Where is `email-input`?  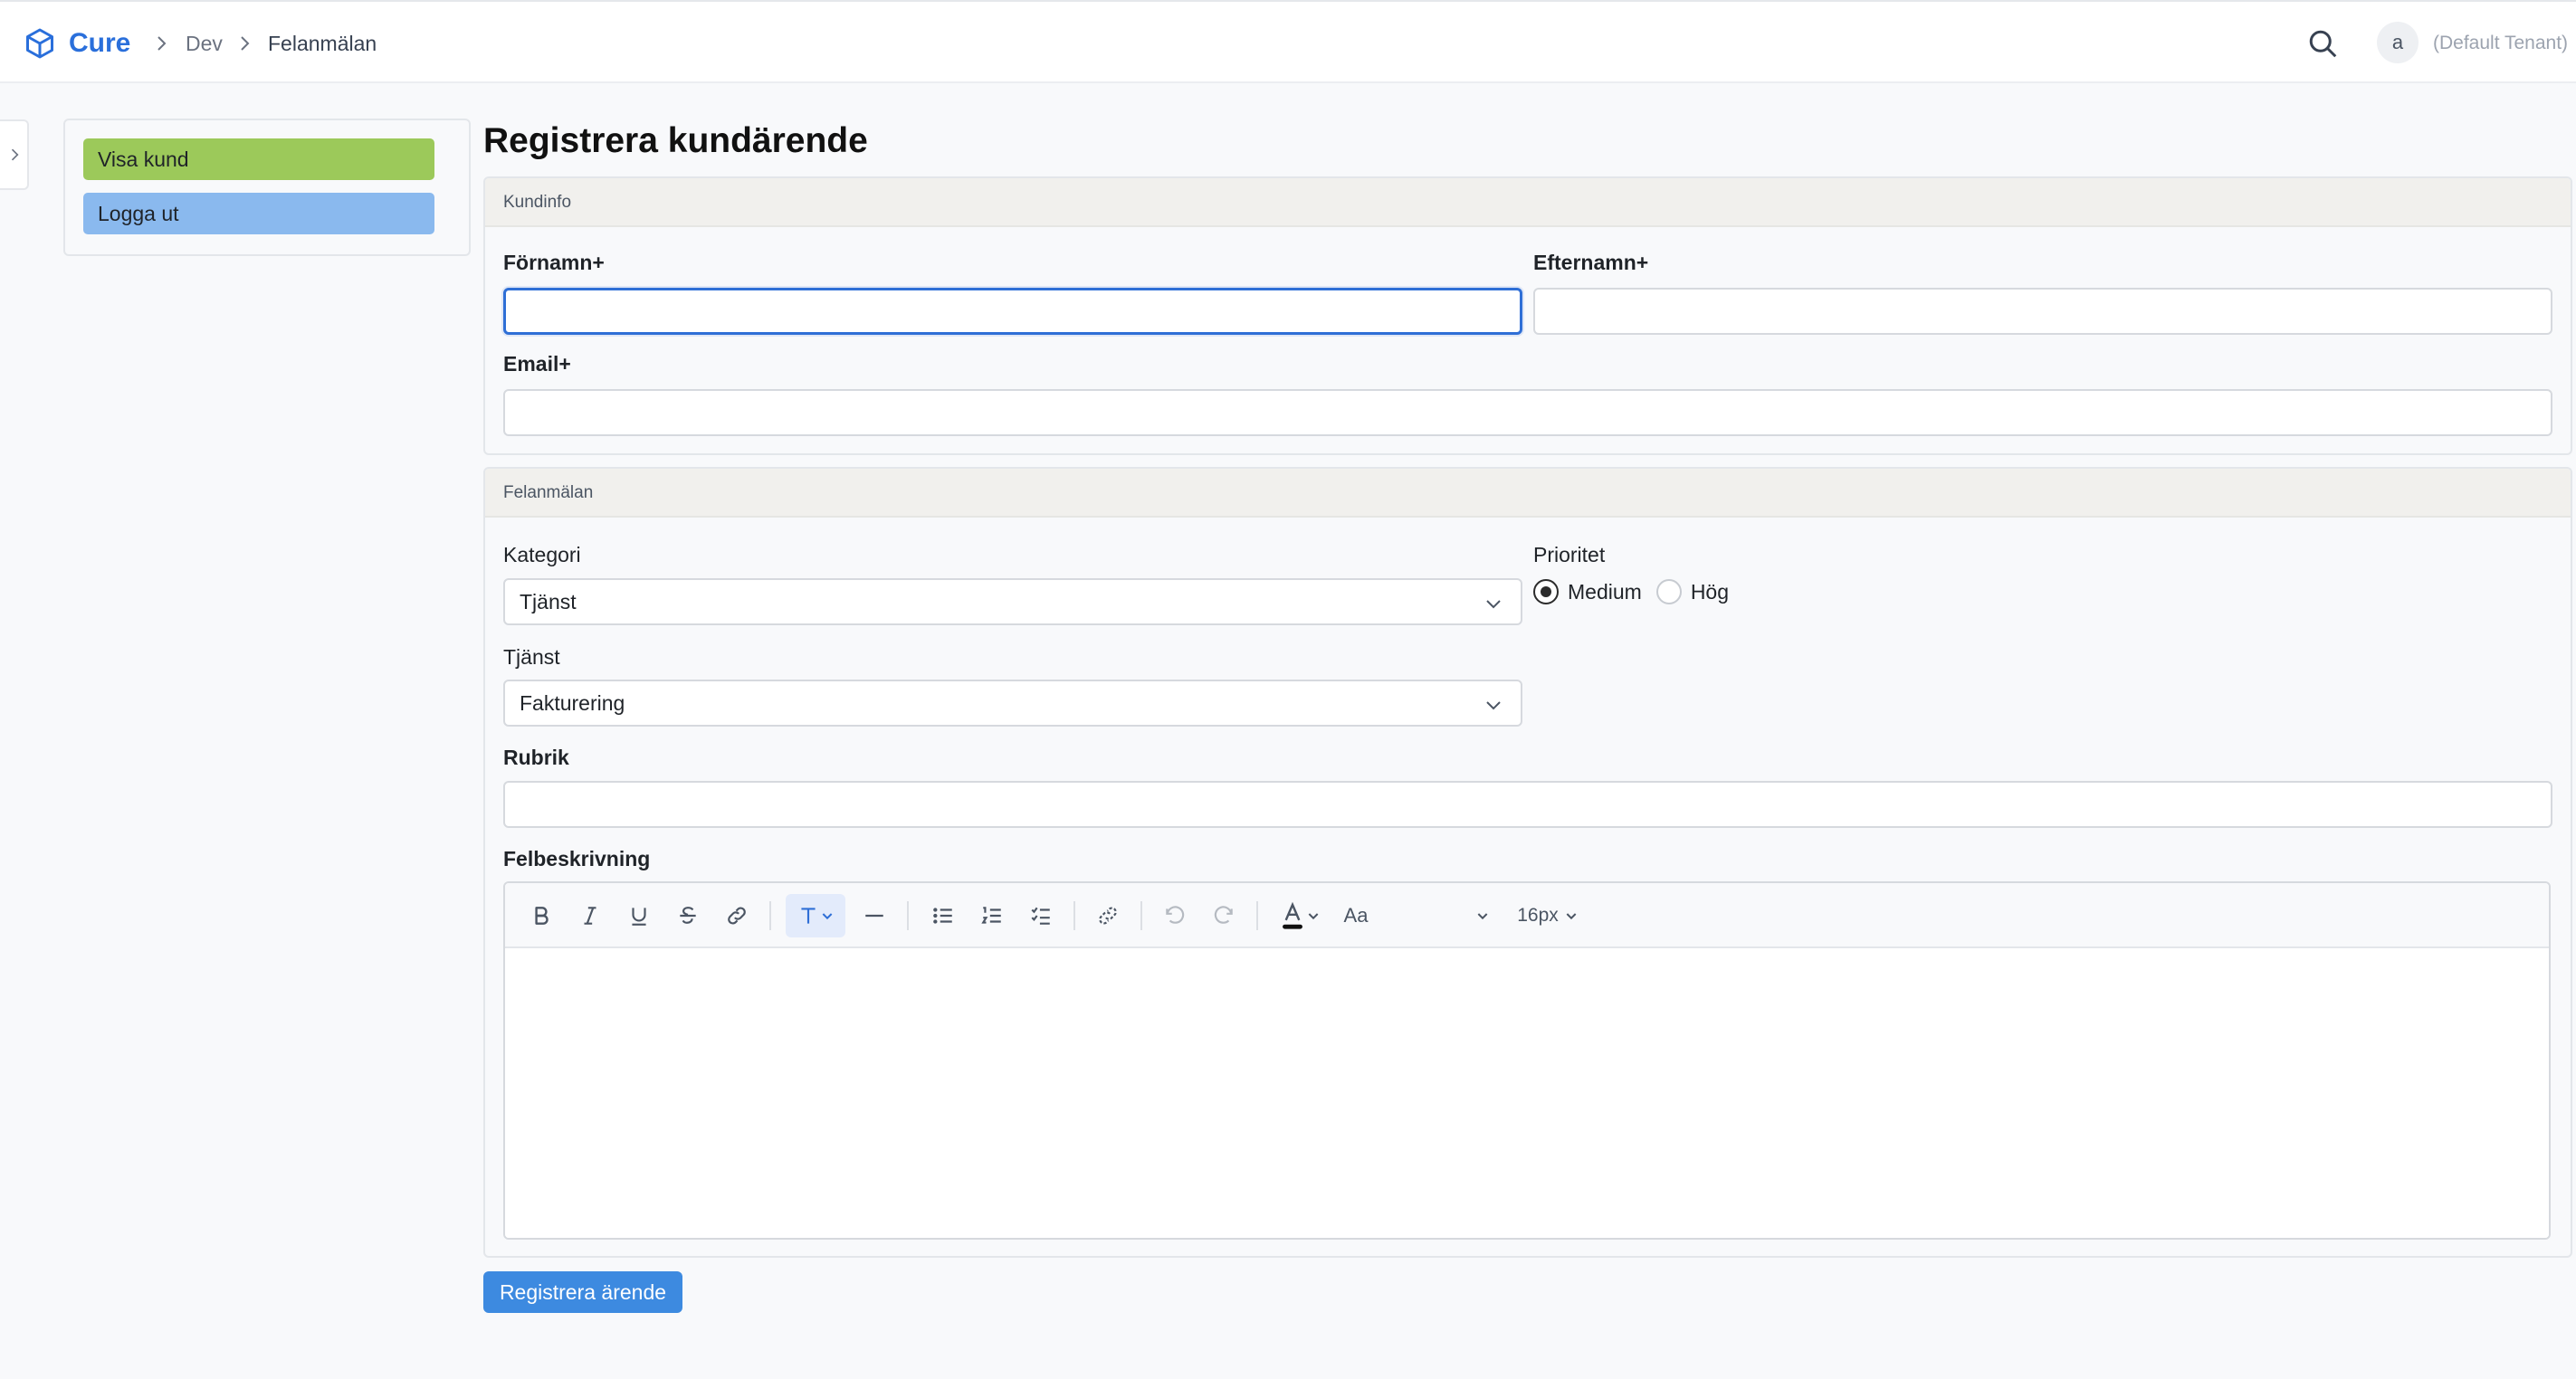
email-input is located at coordinates (1527, 413).